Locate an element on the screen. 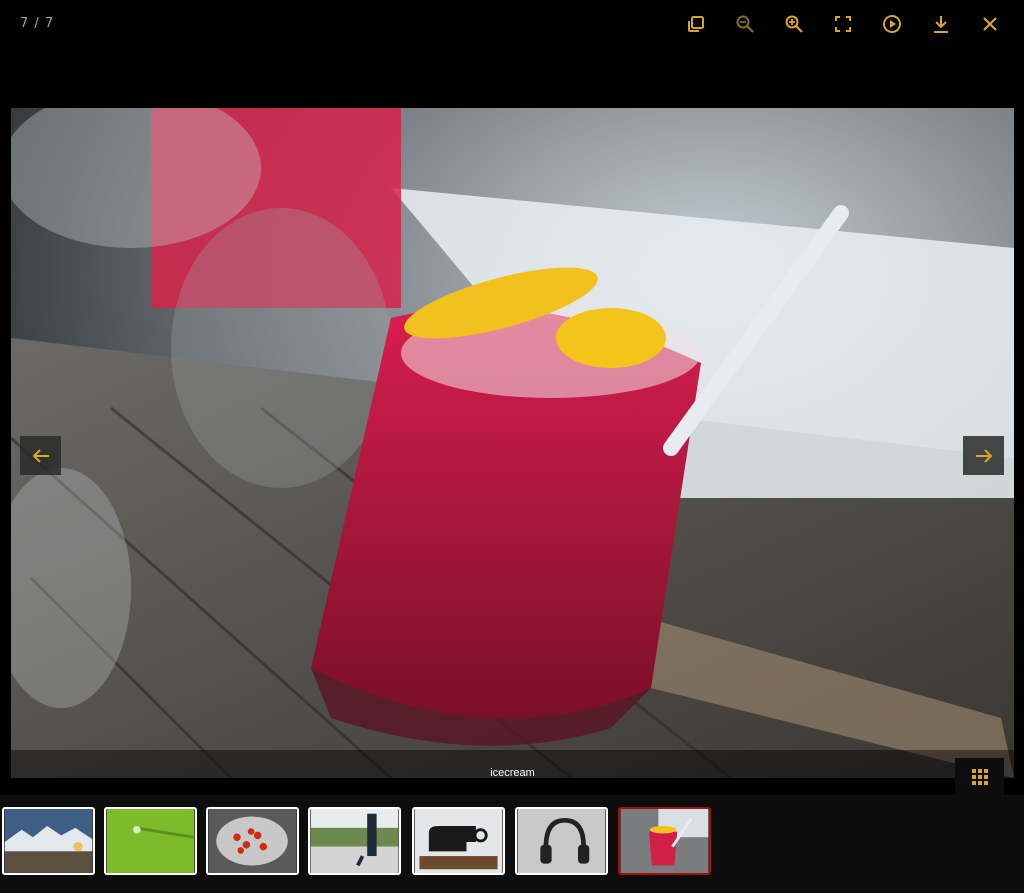 This screenshot has width=1024, height=893. zoom-out-button is located at coordinates (744, 24).